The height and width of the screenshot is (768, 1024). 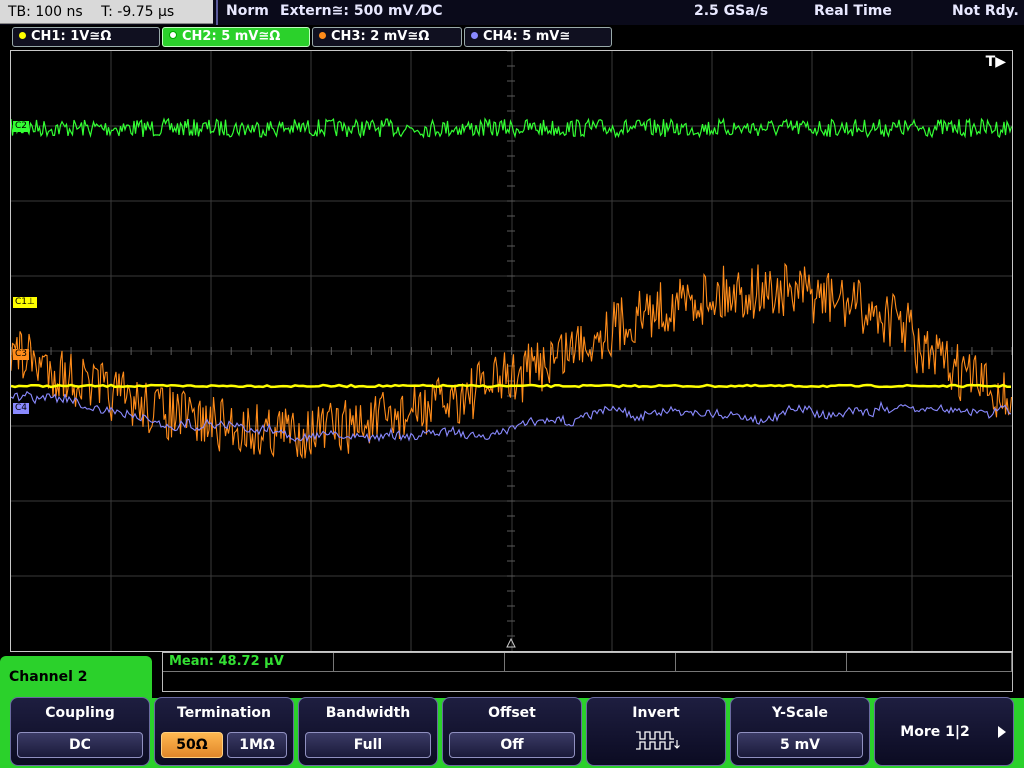 I want to click on y-scale-label: Y-Scale, so click(x=799, y=713).